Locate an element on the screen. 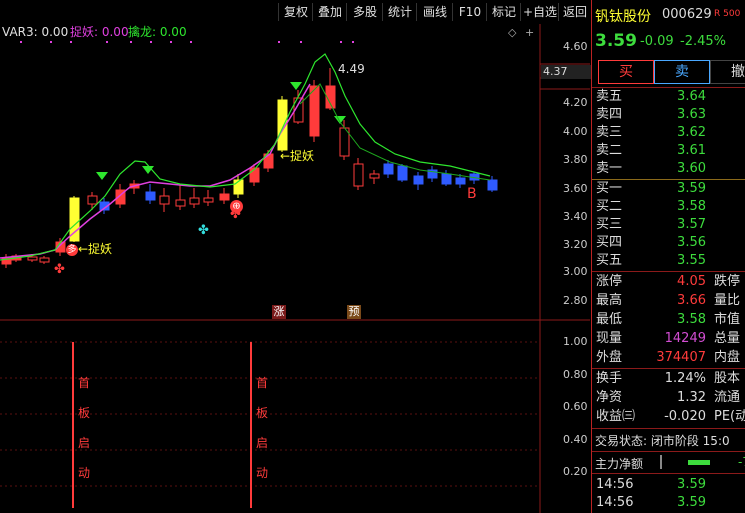  buy-button: 买 is located at coordinates (626, 72).